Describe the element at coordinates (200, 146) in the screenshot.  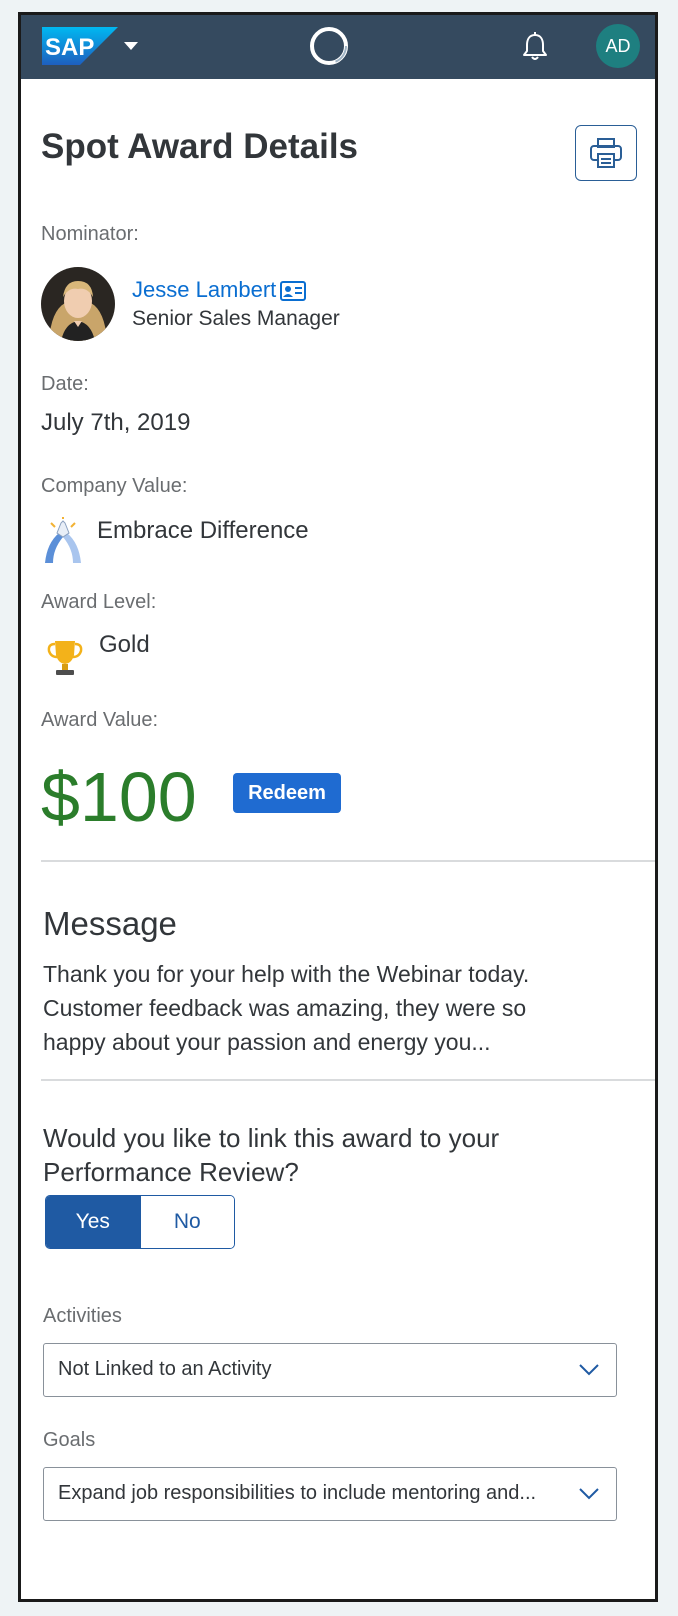
I see `page-title: Spot Award Details` at that location.